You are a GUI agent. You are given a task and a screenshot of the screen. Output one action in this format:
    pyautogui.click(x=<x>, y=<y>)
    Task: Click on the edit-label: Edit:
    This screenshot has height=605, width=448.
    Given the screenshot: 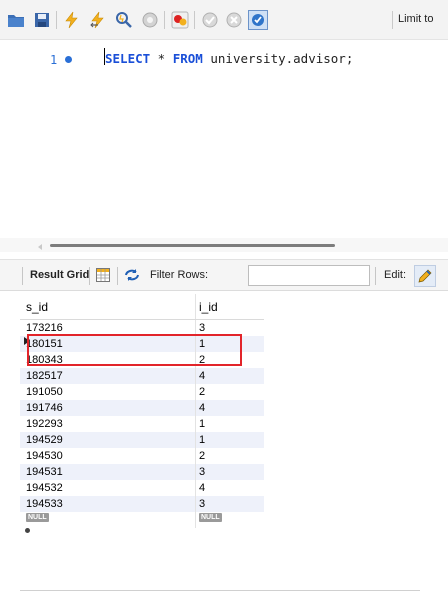 What is the action you would take?
    pyautogui.click(x=395, y=275)
    